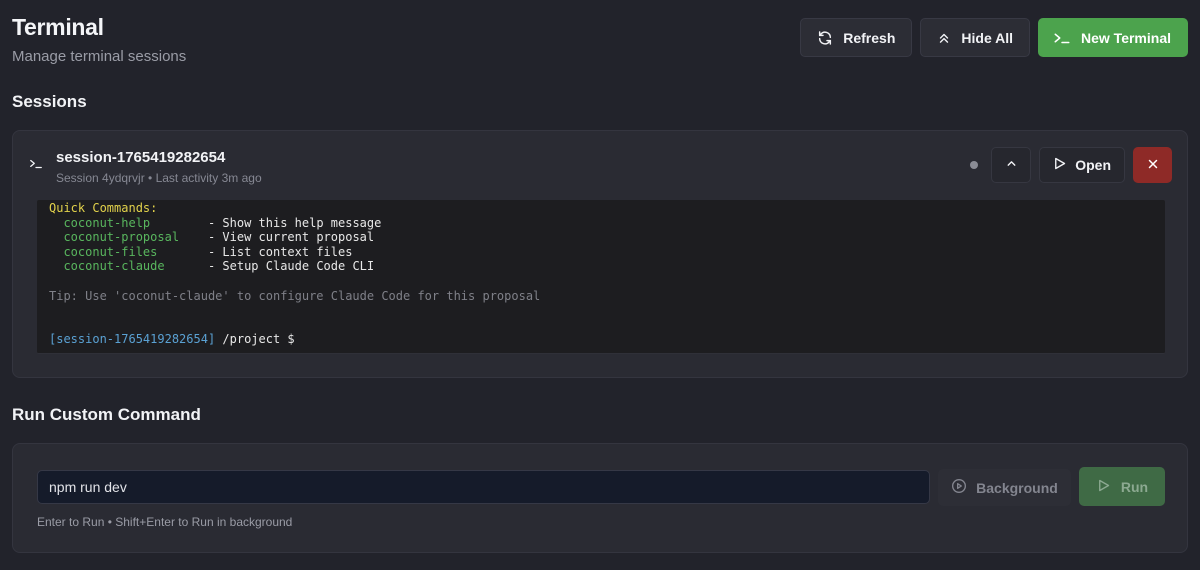 The height and width of the screenshot is (570, 1200). I want to click on terminal-command-desc: - Setup Claude Code CLI, so click(291, 266).